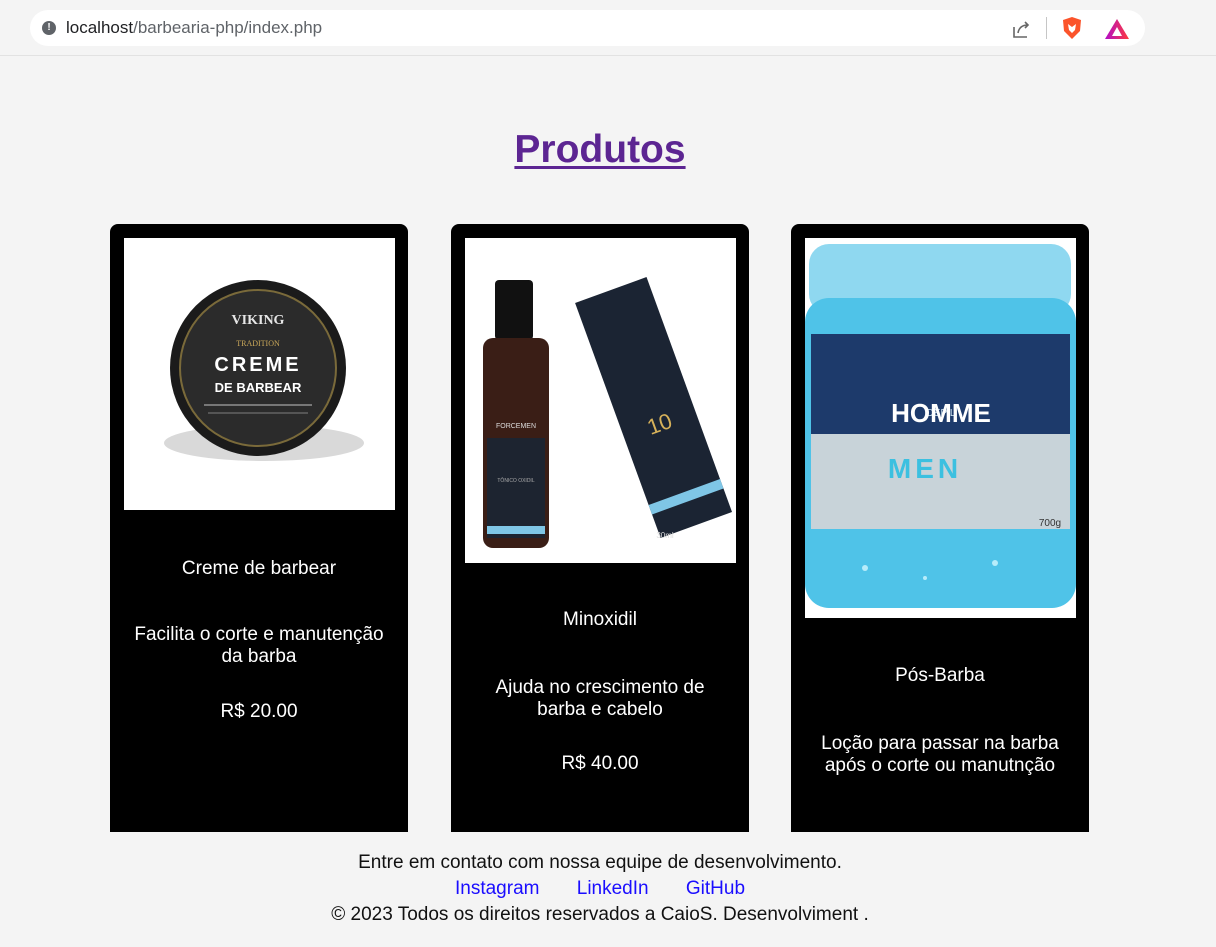  Describe the element at coordinates (1021, 29) in the screenshot. I see `share-icon` at that location.